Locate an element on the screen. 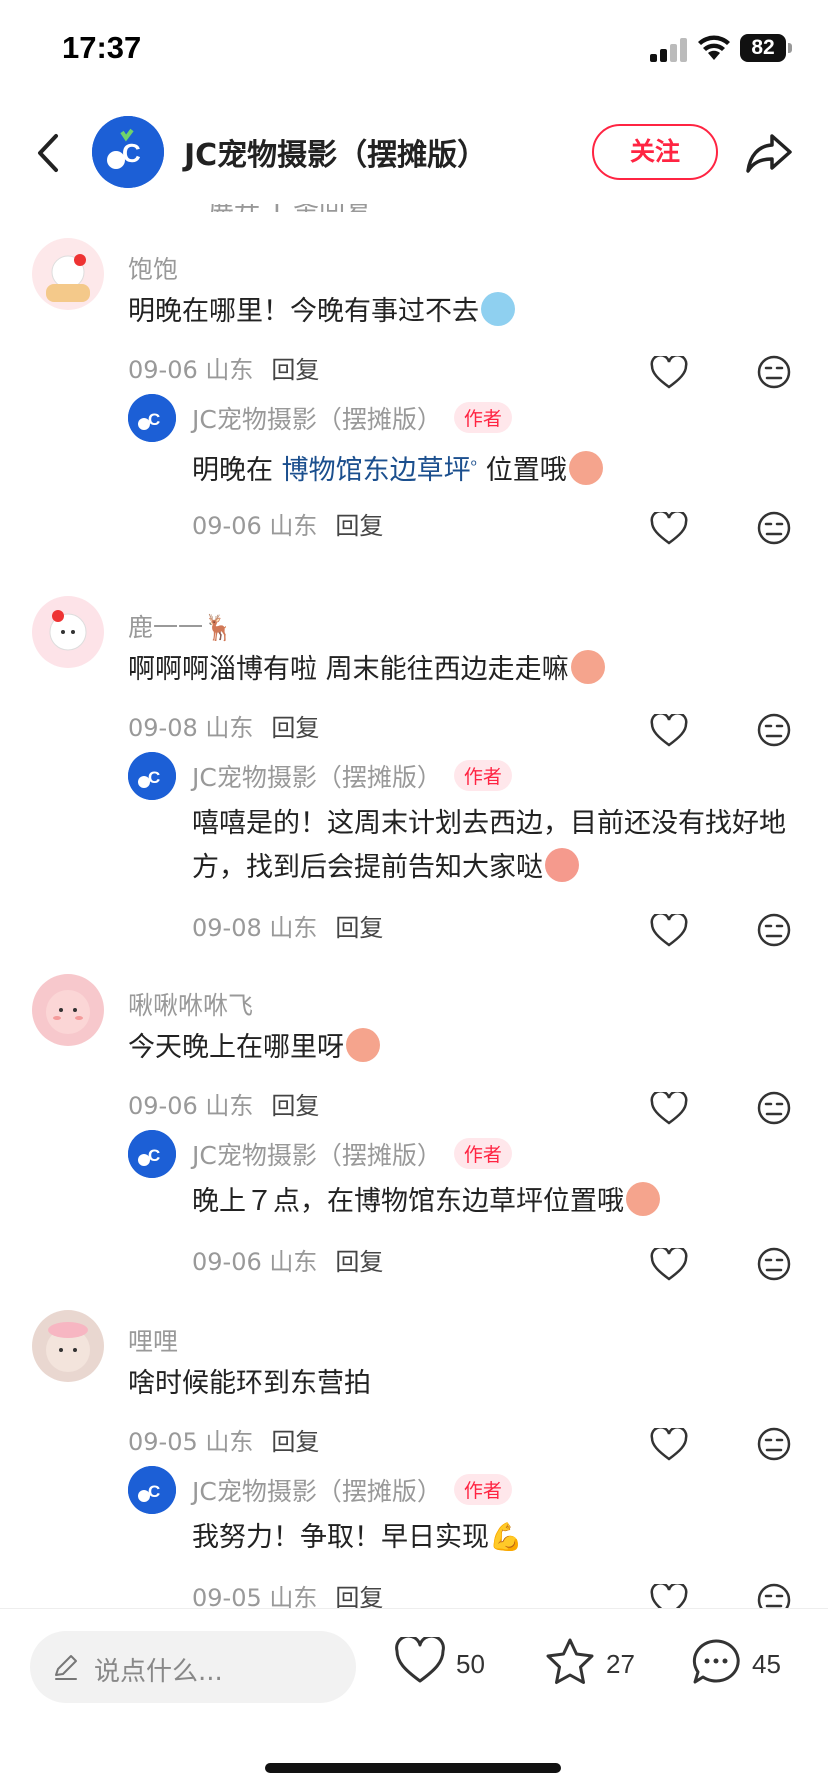  comment-meta: 09-08 山东 回复 is located at coordinates (223, 725).